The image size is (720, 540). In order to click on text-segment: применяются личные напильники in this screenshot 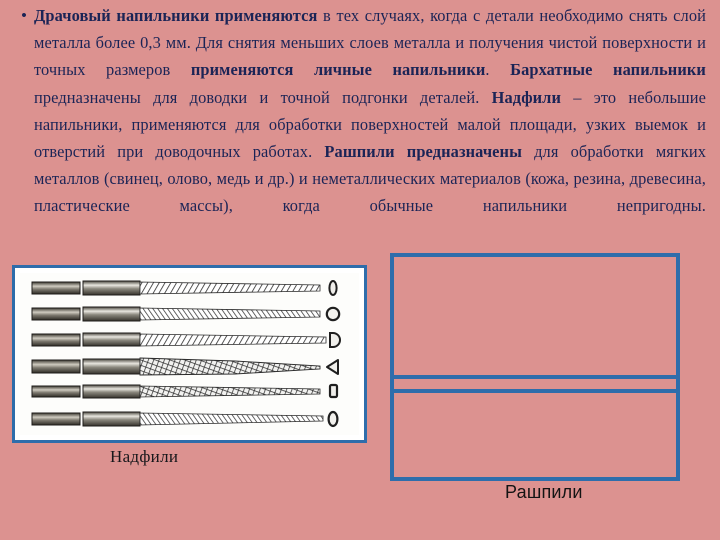, I will do `click(338, 70)`.